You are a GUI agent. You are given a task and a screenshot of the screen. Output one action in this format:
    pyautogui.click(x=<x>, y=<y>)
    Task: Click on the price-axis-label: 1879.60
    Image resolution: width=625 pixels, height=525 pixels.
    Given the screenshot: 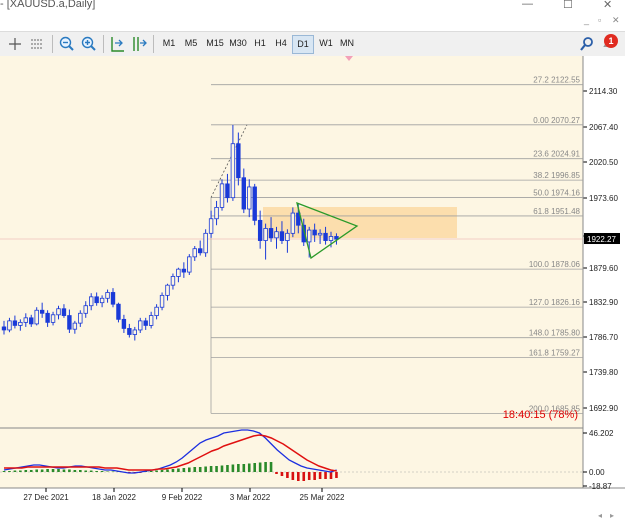 What is the action you would take?
    pyautogui.click(x=603, y=268)
    